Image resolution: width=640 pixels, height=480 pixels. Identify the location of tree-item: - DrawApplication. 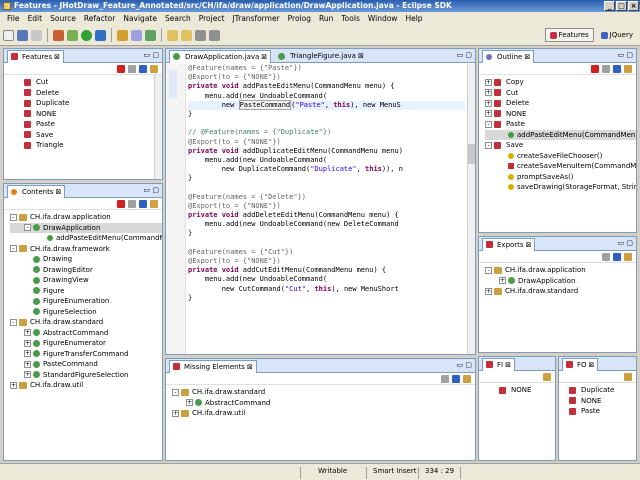
(86, 227).